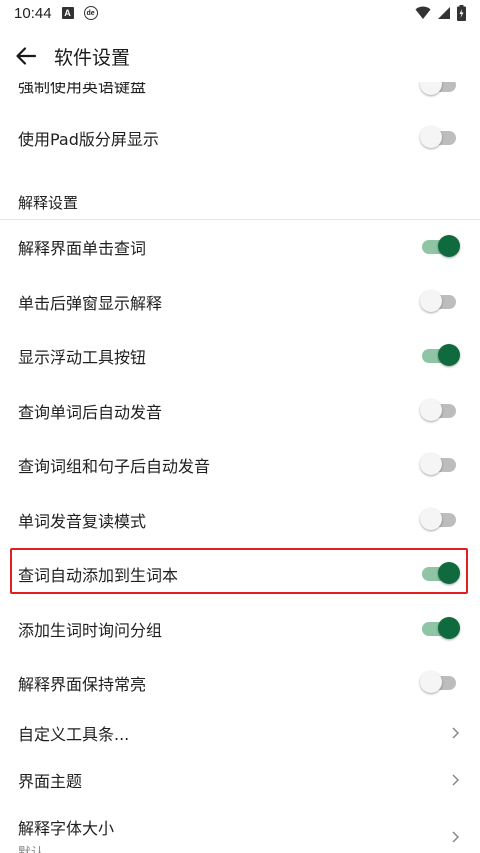 The image size is (480, 853). Describe the element at coordinates (67, 13) in the screenshot. I see `notification-a-icon: A` at that location.